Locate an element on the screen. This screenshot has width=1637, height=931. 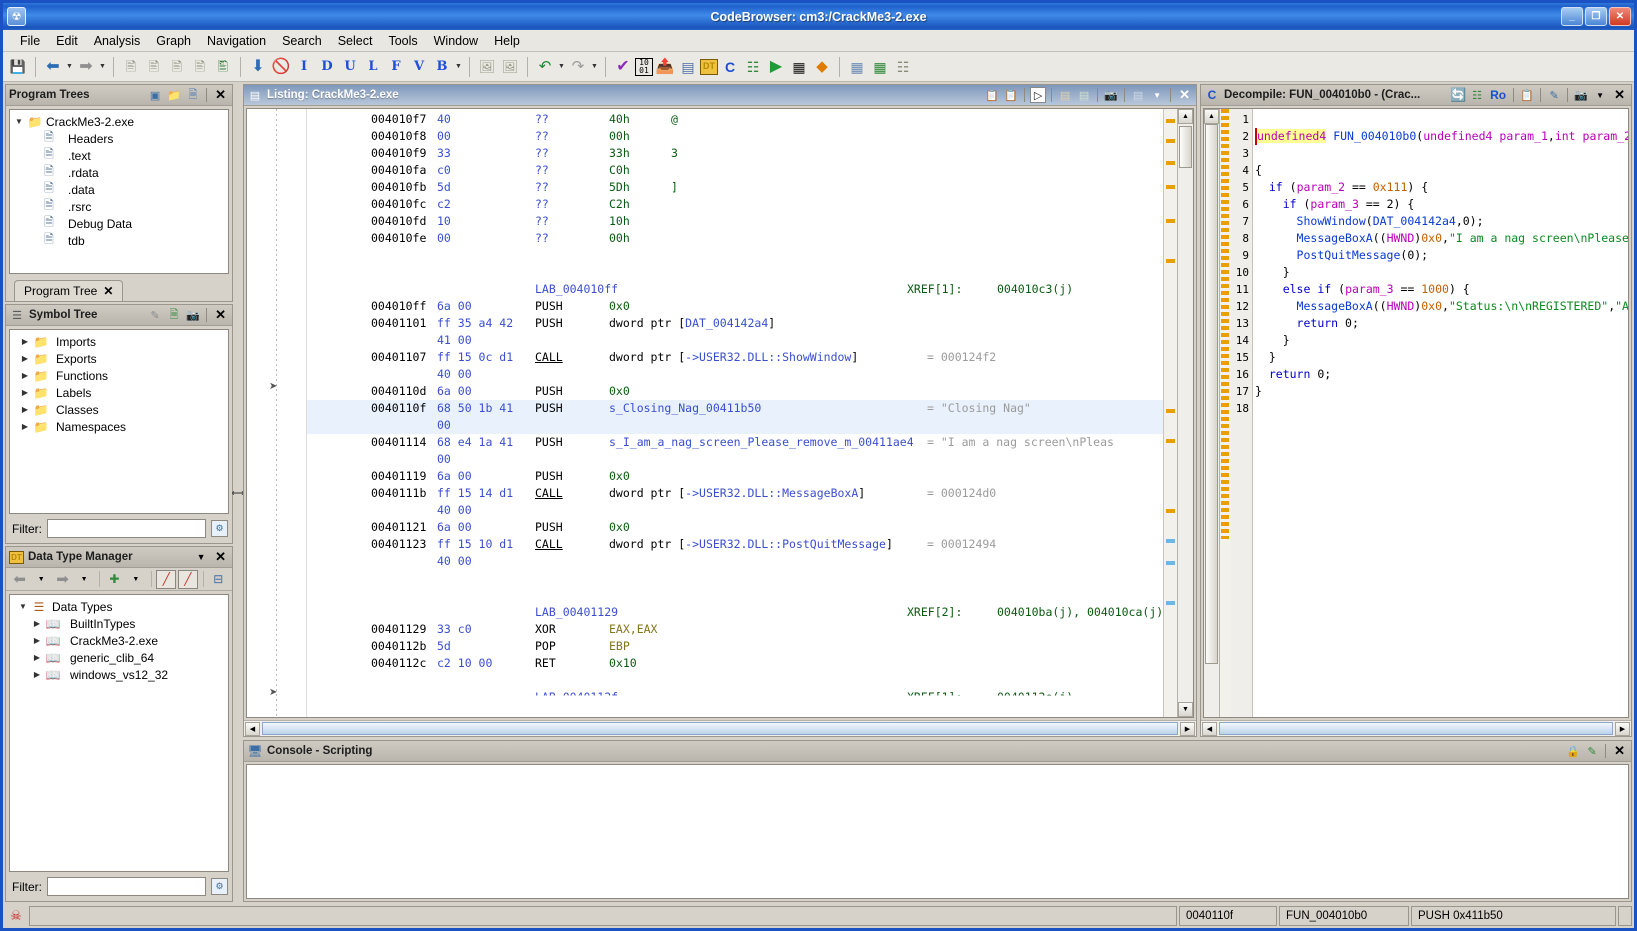
filter-input is located at coordinates (126, 886).